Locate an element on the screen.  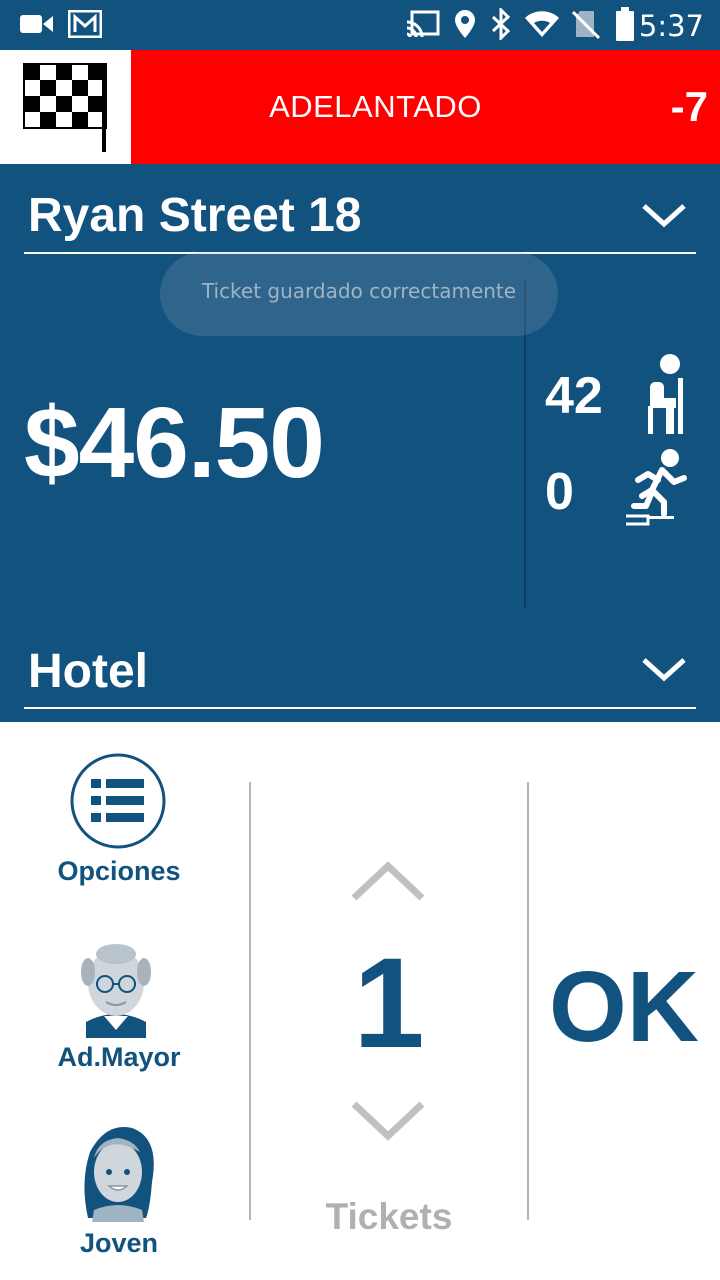
increment-chevron-up-icon is located at coordinates (388, 881).